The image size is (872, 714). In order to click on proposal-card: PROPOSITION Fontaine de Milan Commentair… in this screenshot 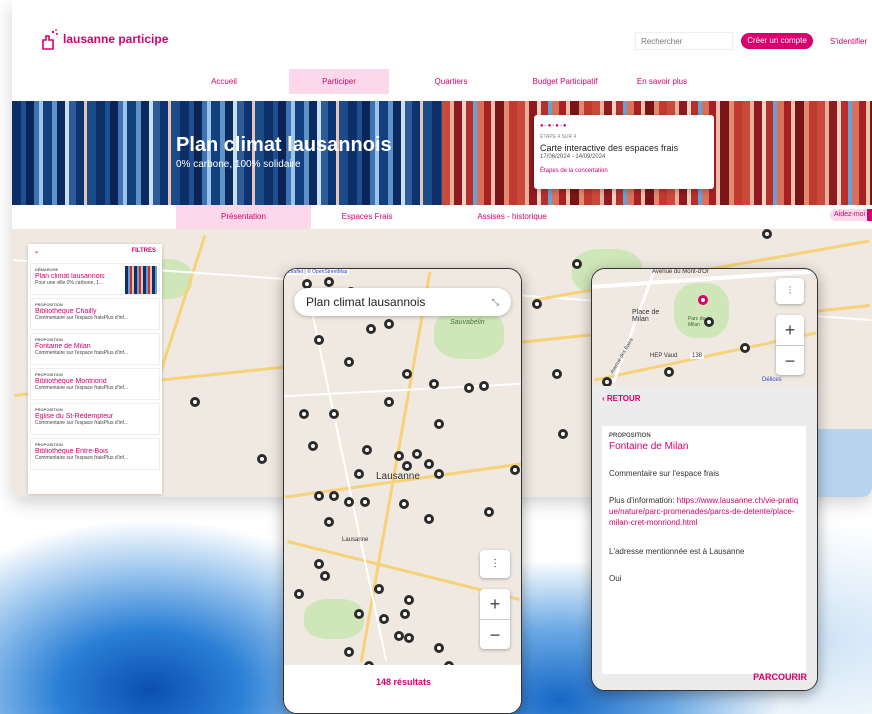, I will do `click(704, 550)`.